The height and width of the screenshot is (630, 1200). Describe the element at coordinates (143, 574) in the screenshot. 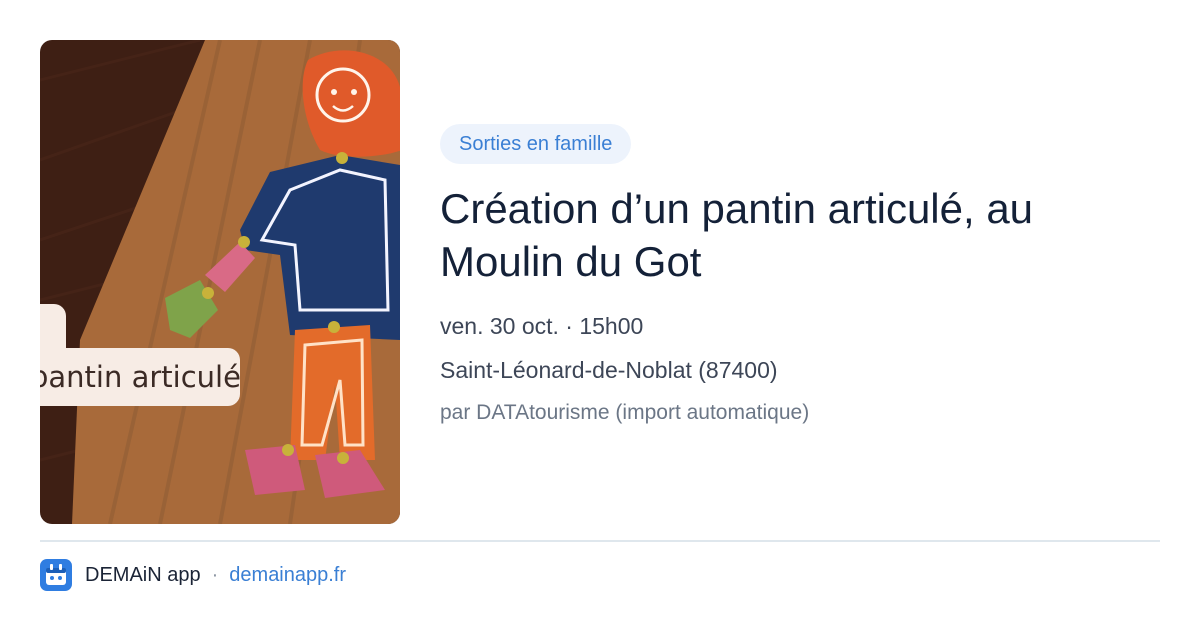

I see `app-name: DEMAiN app` at that location.